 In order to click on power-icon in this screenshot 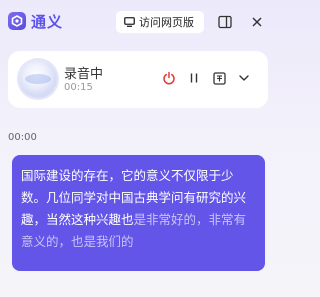, I will do `click(169, 78)`.